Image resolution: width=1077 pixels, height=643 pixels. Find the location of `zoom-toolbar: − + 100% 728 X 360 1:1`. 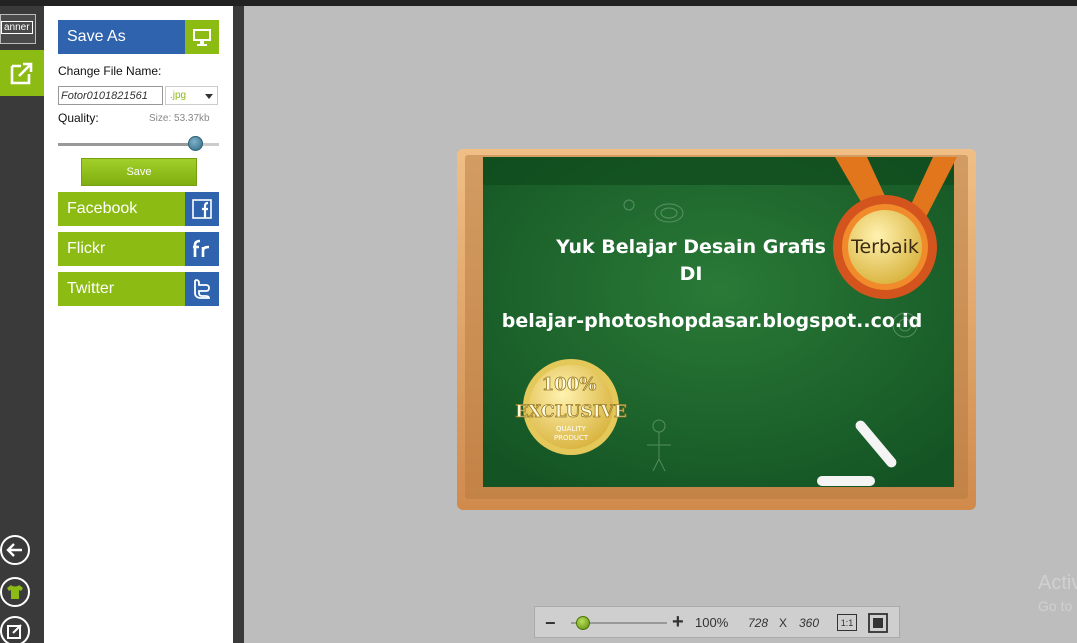

zoom-toolbar: − + 100% 728 X 360 1:1 is located at coordinates (717, 622).